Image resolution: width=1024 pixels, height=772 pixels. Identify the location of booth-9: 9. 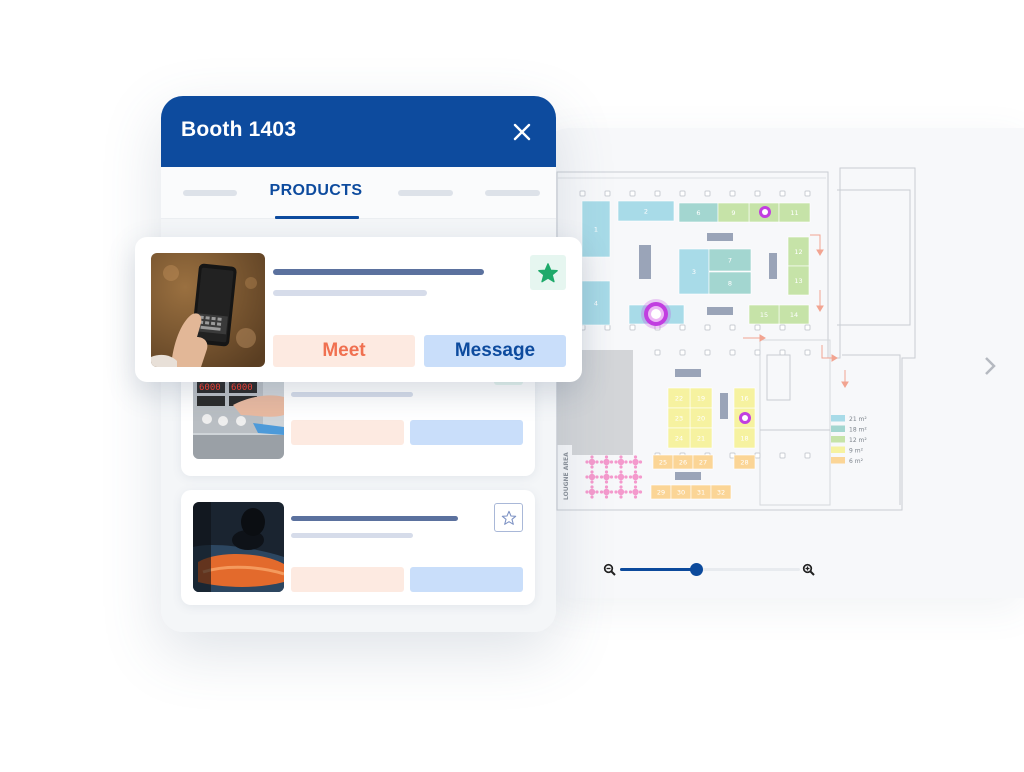
(733, 212).